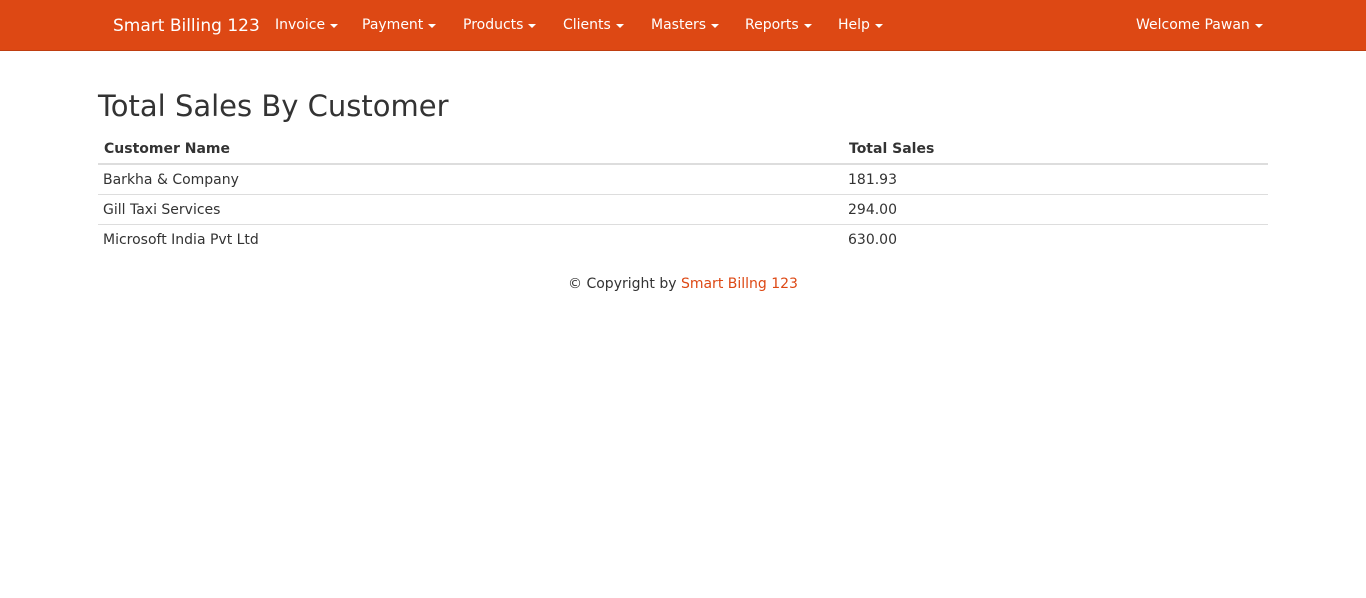 Image resolution: width=1366 pixels, height=598 pixels. I want to click on menu-invoice-label: Invoice, so click(300, 25).